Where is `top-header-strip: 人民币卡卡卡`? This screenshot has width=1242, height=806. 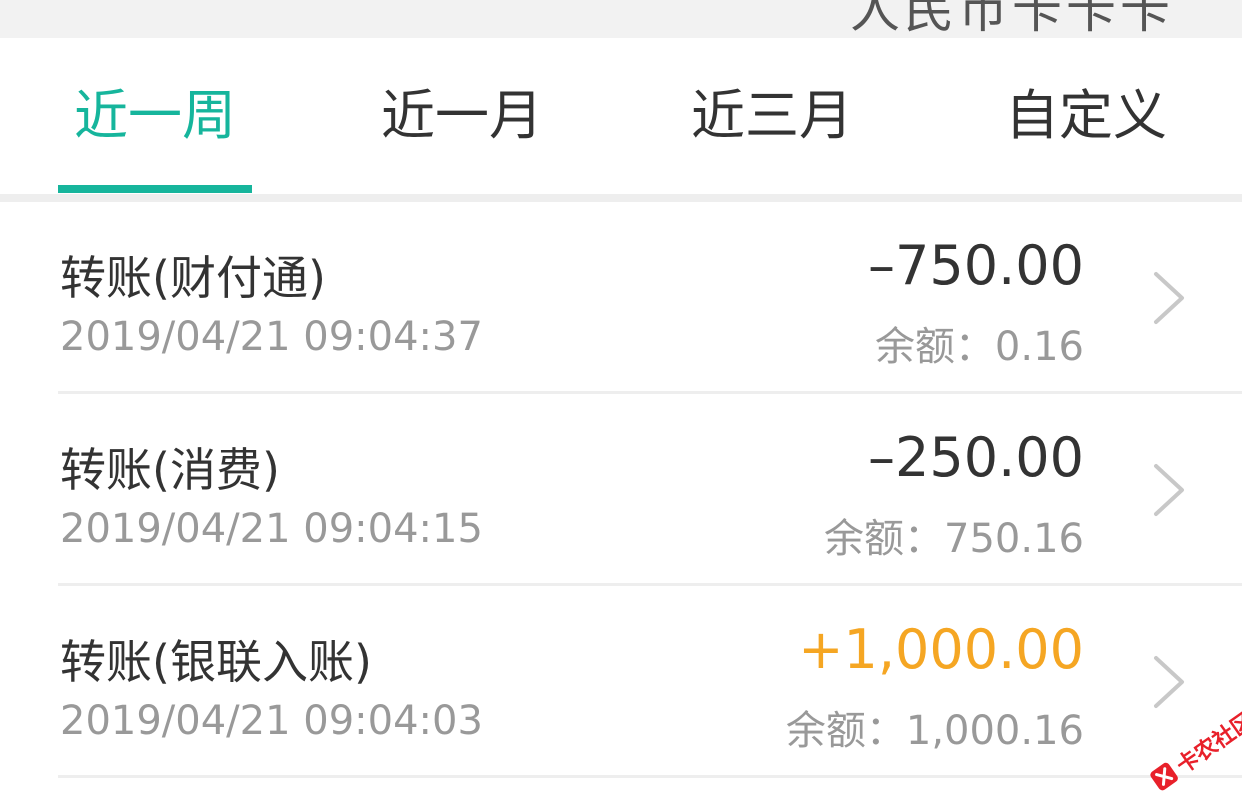 top-header-strip: 人民币卡卡卡 is located at coordinates (621, 19).